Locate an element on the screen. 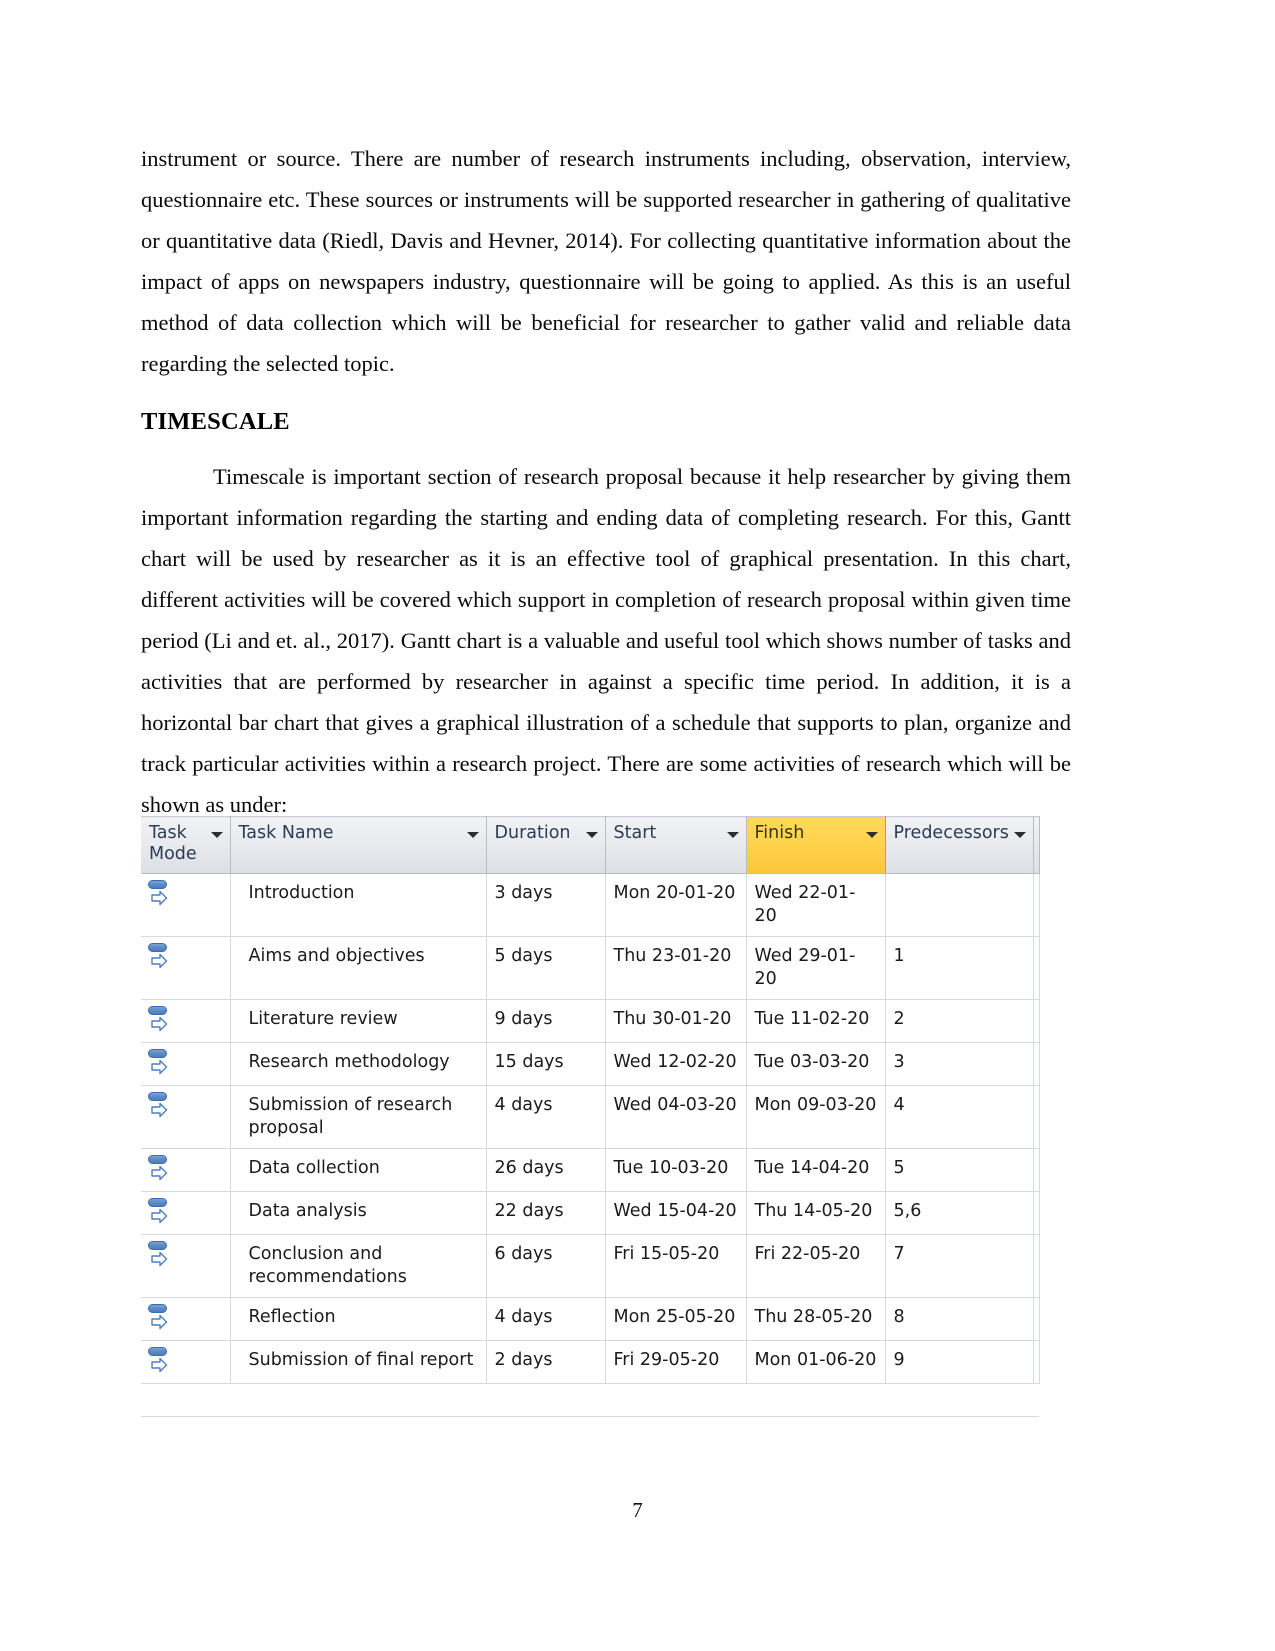 The width and height of the screenshot is (1275, 1651). cell-start: Mon 25-05-20 is located at coordinates (676, 1319).